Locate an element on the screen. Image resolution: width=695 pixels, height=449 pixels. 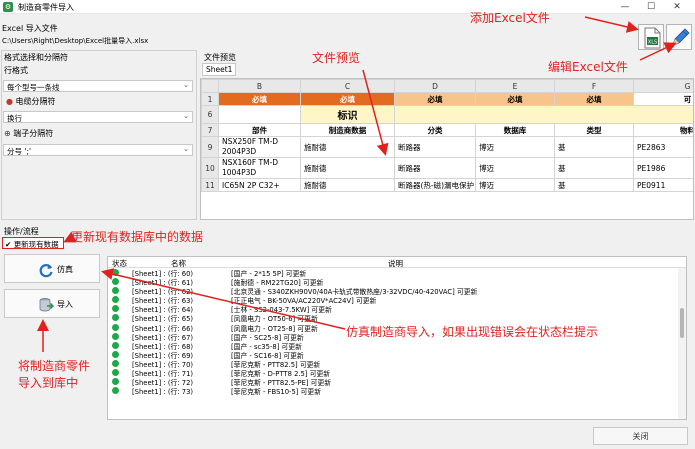
annotation-simulate: 仿真制造商导入，如果出现错误会在状态栏提示 is located at coordinates (472, 332).